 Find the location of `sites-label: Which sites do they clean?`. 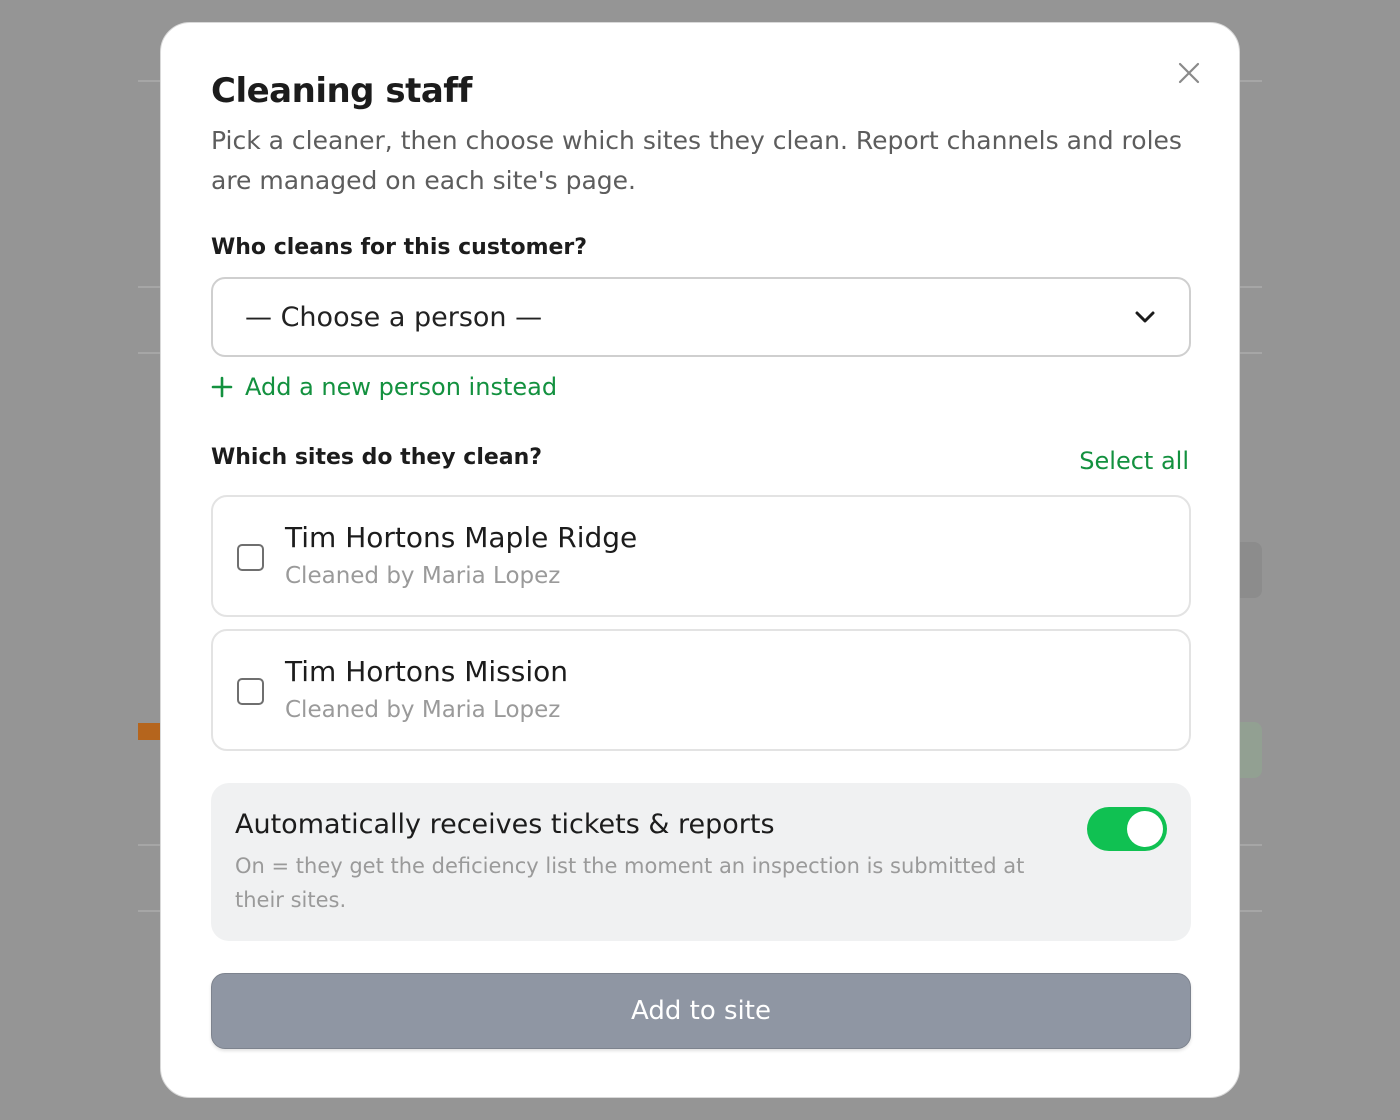

sites-label: Which sites do they clean? is located at coordinates (377, 457).